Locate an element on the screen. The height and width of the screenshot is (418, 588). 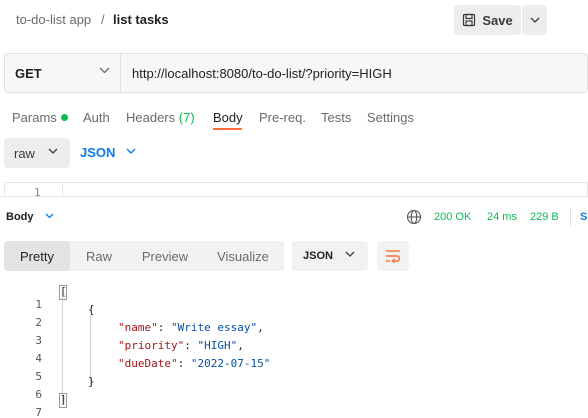
response-size: 229 B is located at coordinates (544, 217).